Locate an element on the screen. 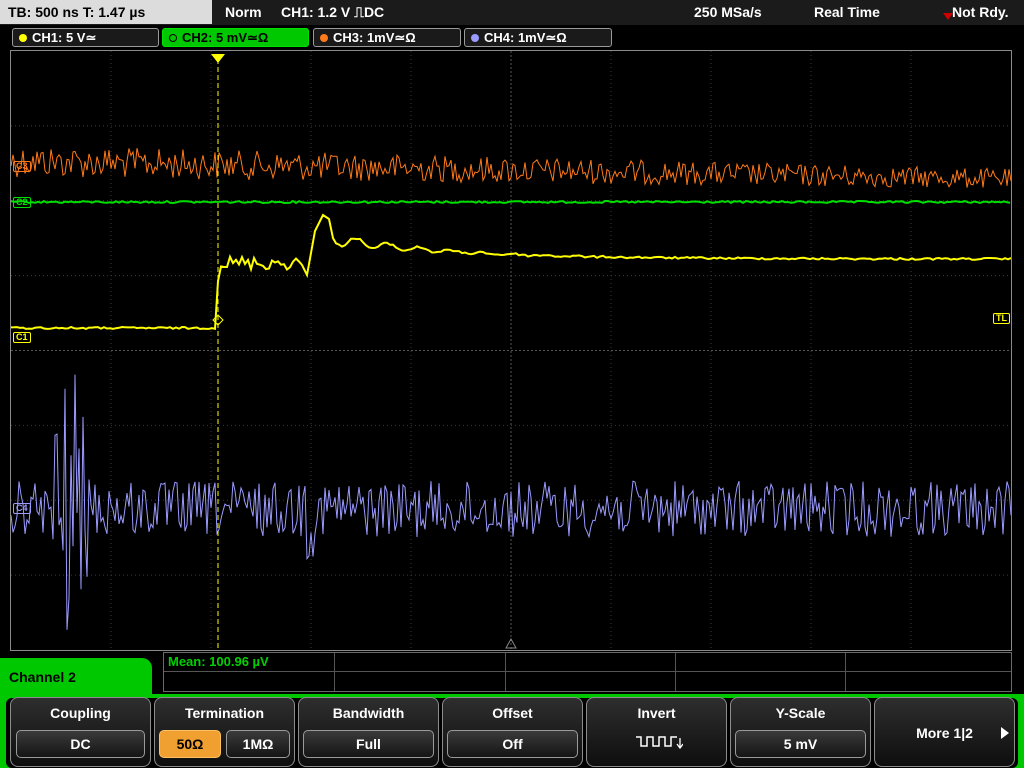 Image resolution: width=1024 pixels, height=768 pixels. invert-title: Invert is located at coordinates (656, 713).